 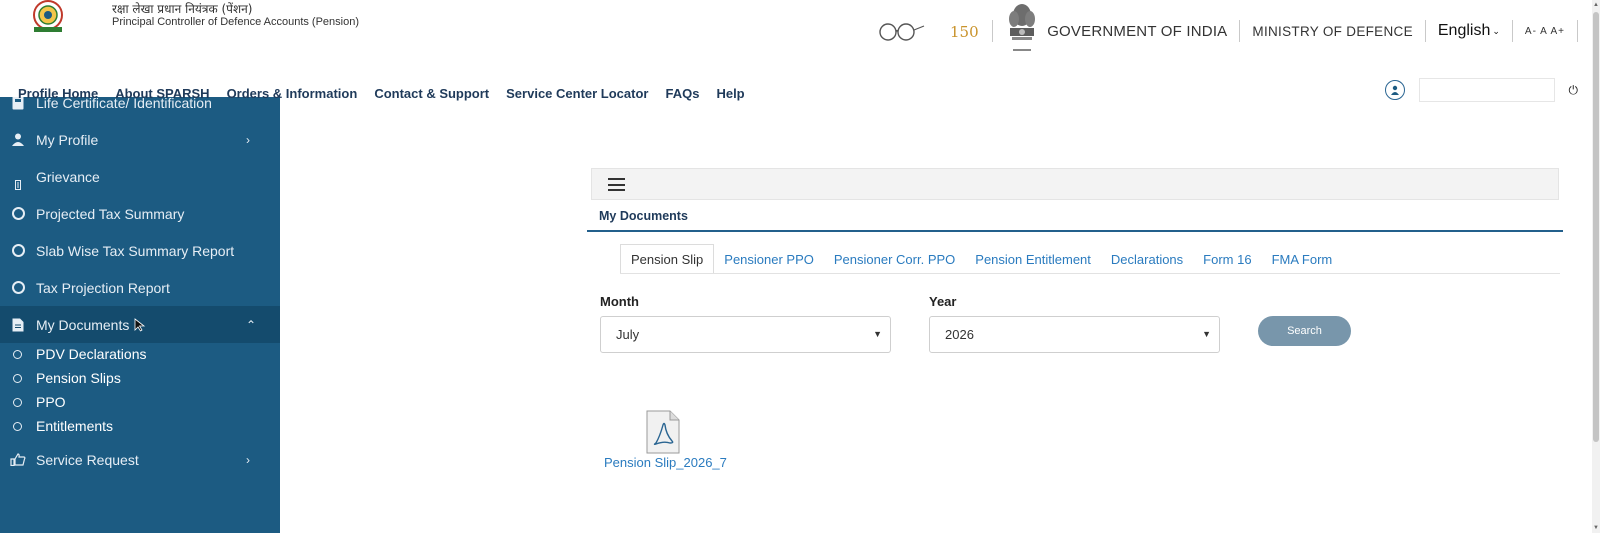 I want to click on chevron-down-icon: ⌄, so click(x=1496, y=30).